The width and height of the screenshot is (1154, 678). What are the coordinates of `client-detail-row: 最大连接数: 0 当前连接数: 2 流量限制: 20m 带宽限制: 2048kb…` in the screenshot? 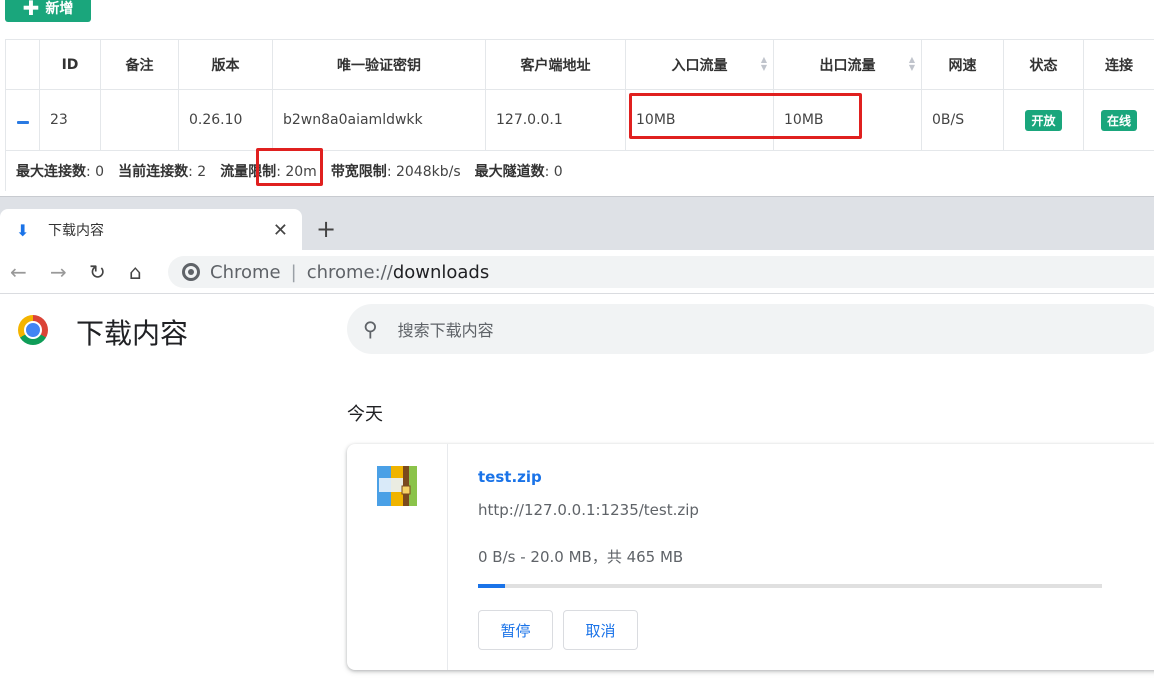 It's located at (579, 171).